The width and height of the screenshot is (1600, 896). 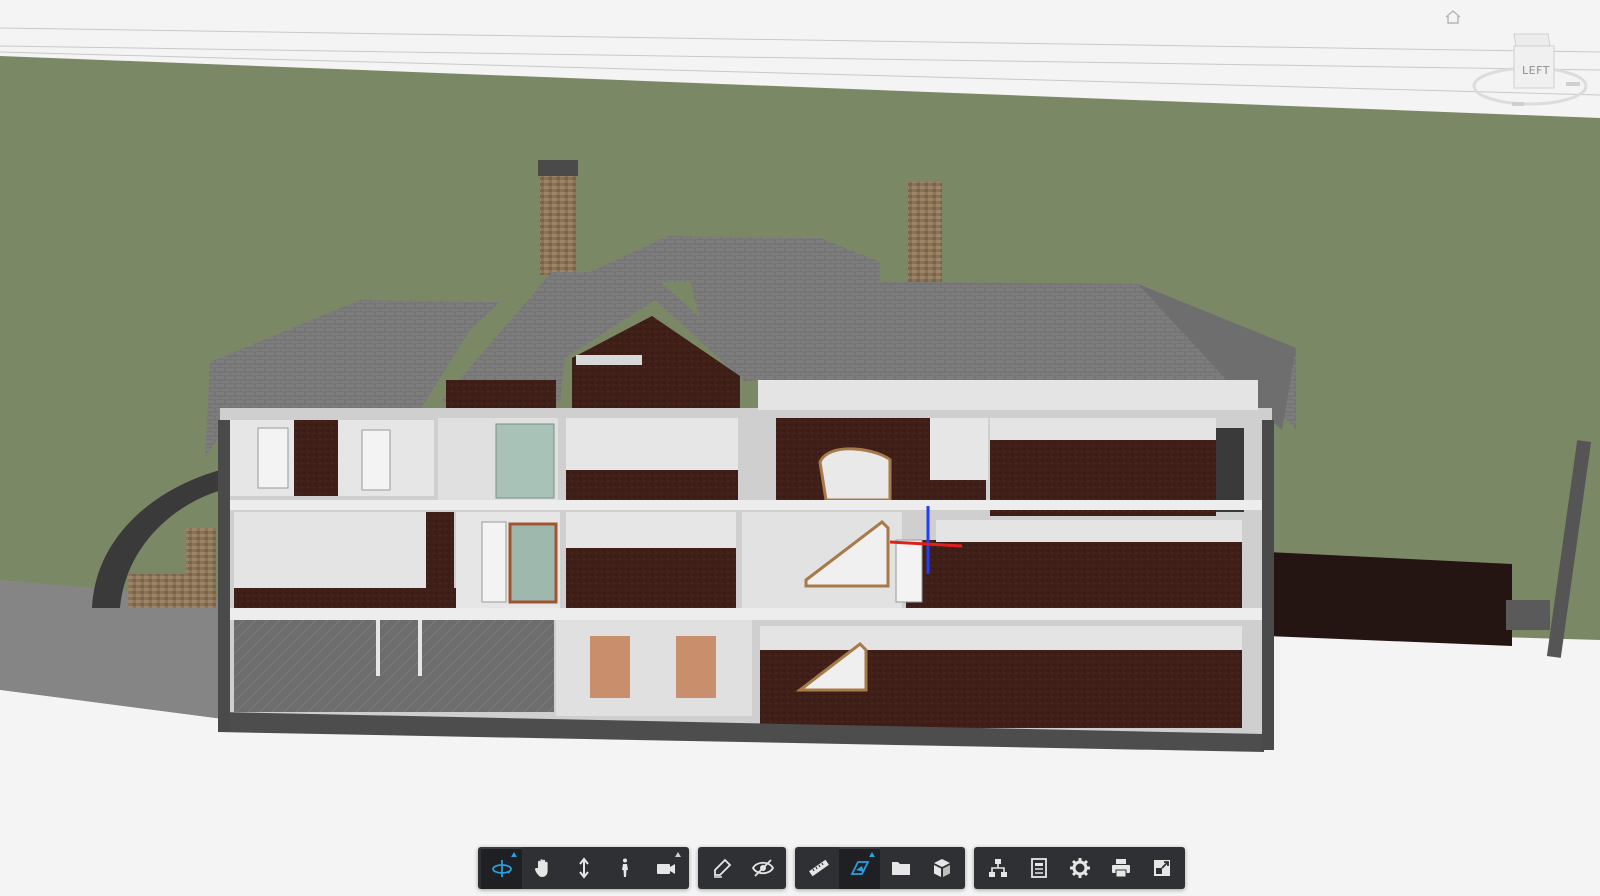 What do you see at coordinates (1268, 585) in the screenshot?
I see `exterior-wall-right` at bounding box center [1268, 585].